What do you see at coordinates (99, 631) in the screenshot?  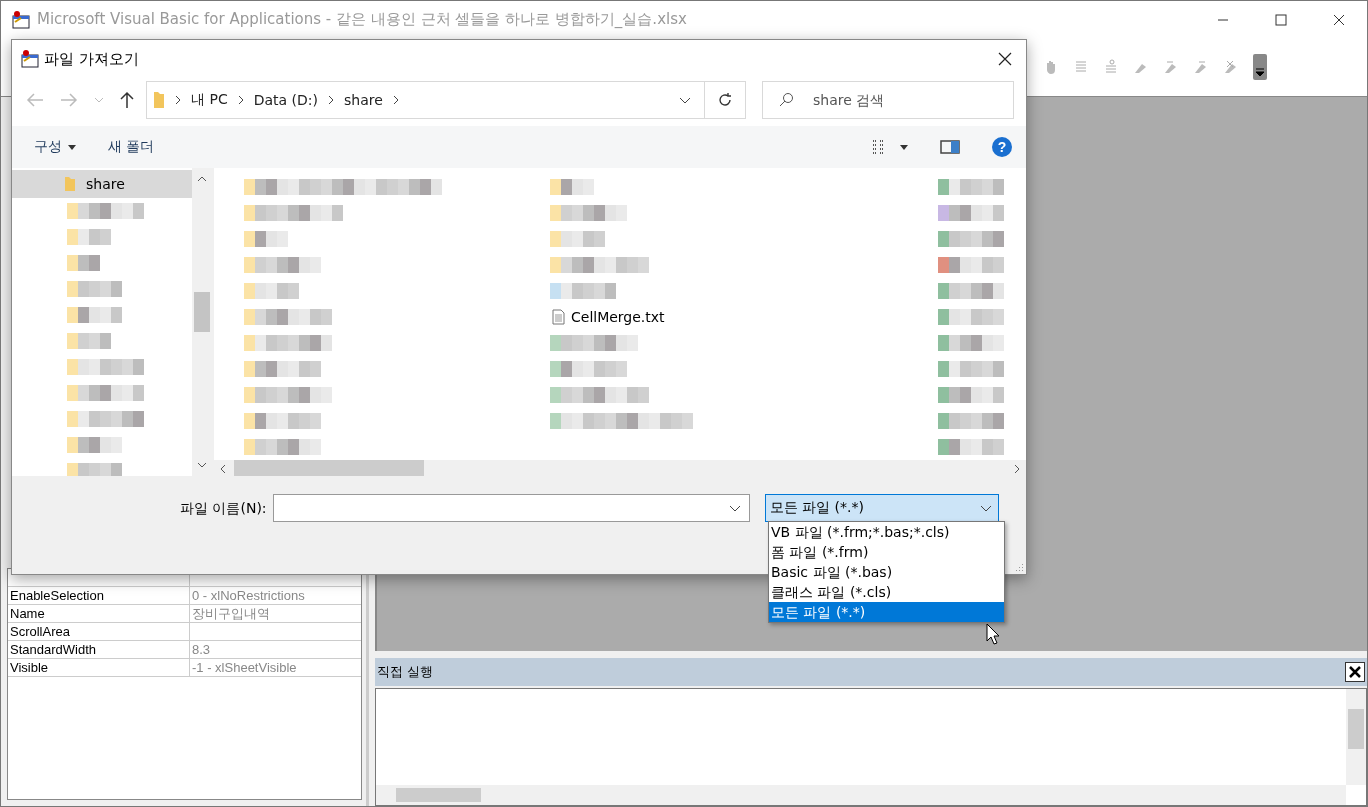 I see `property-name: ScrollArea` at bounding box center [99, 631].